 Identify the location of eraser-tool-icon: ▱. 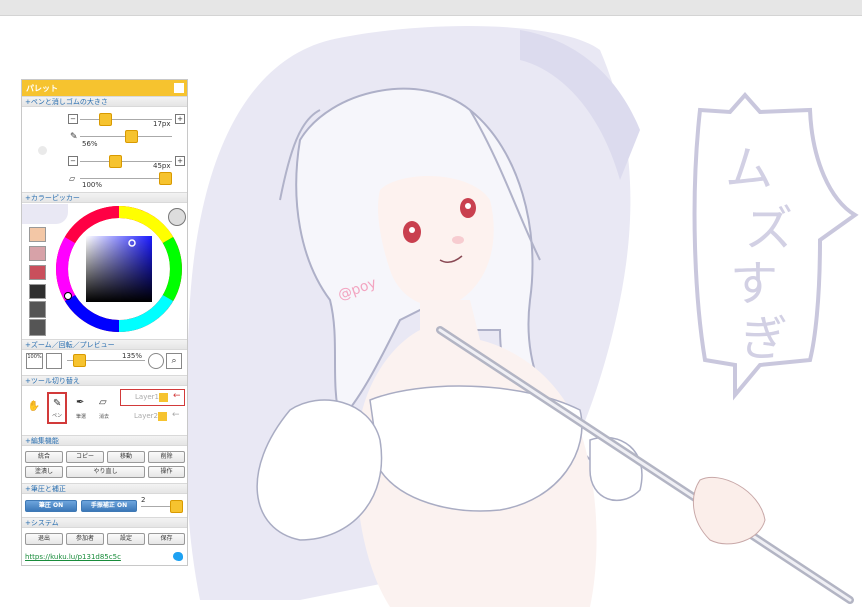
(103, 402).